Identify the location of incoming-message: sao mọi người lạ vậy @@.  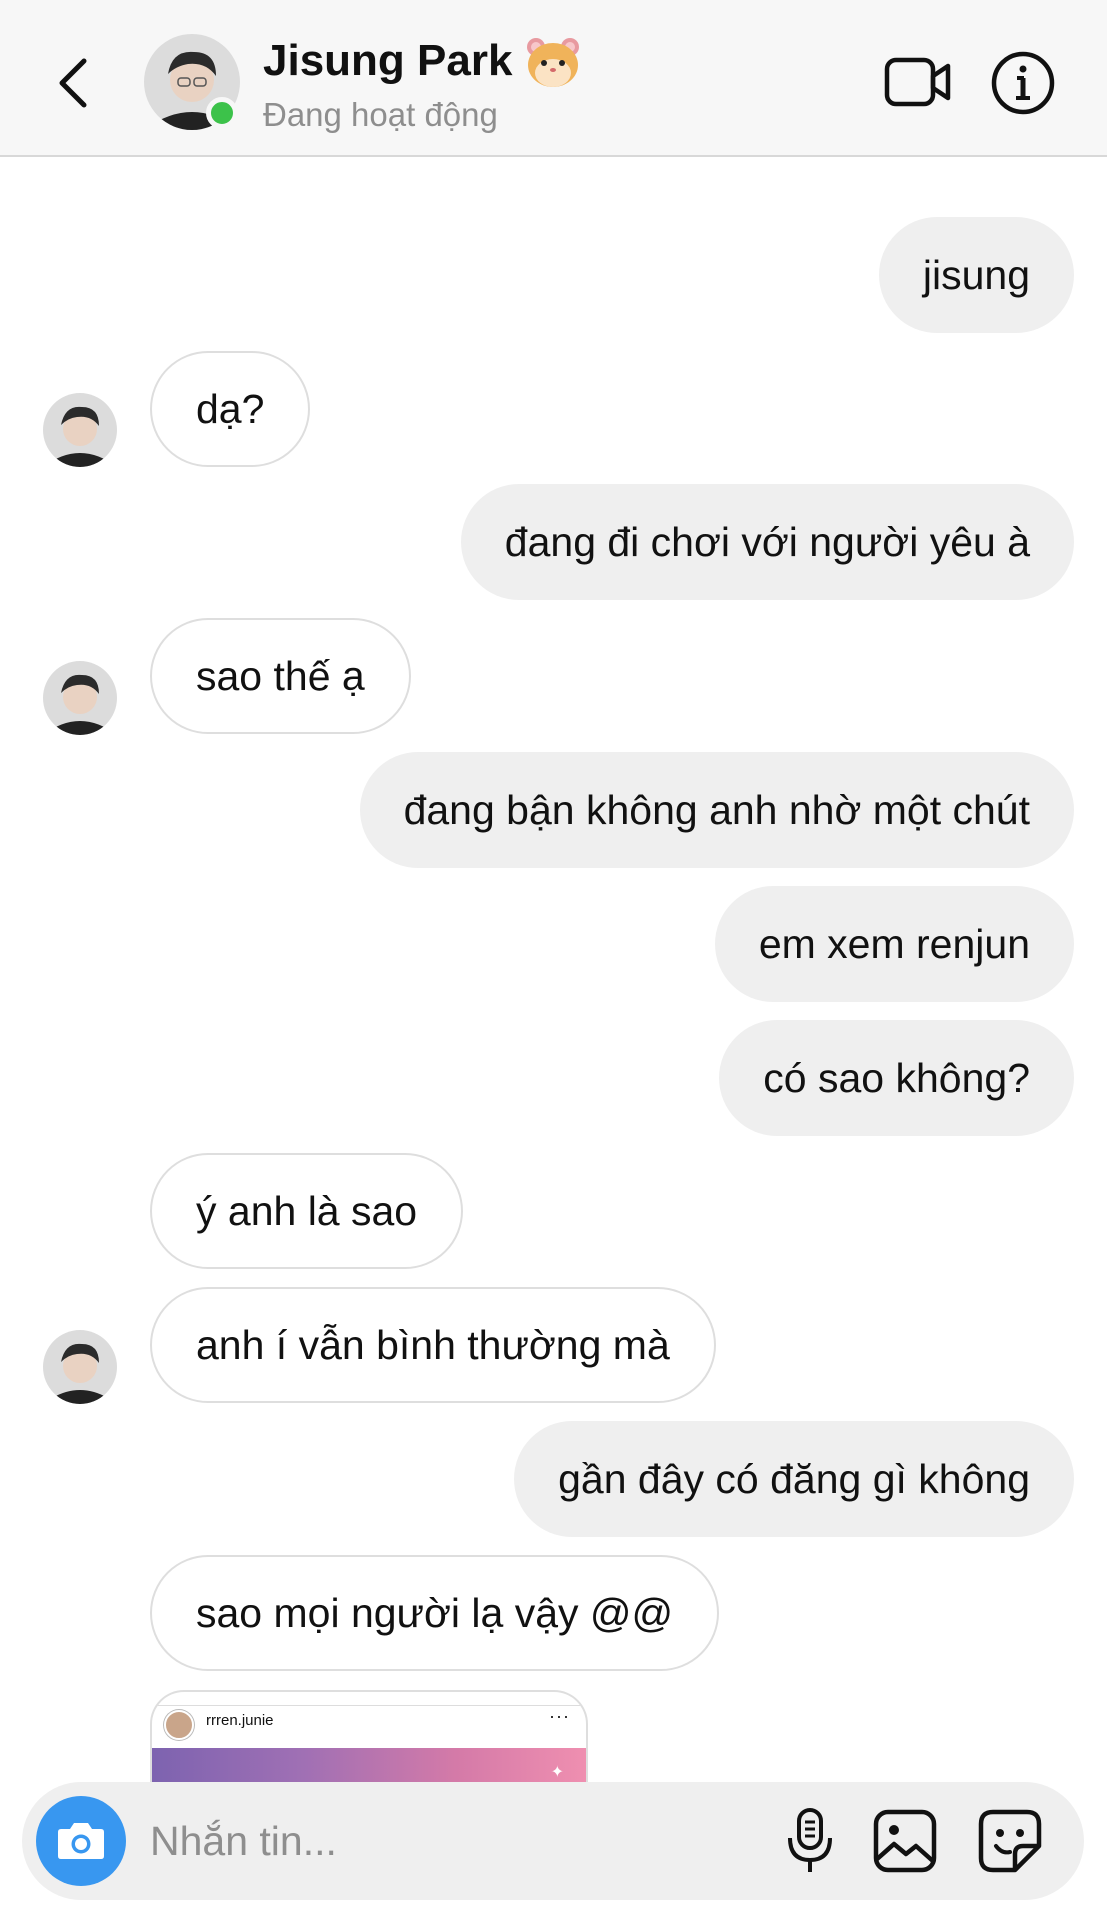
(435, 1613).